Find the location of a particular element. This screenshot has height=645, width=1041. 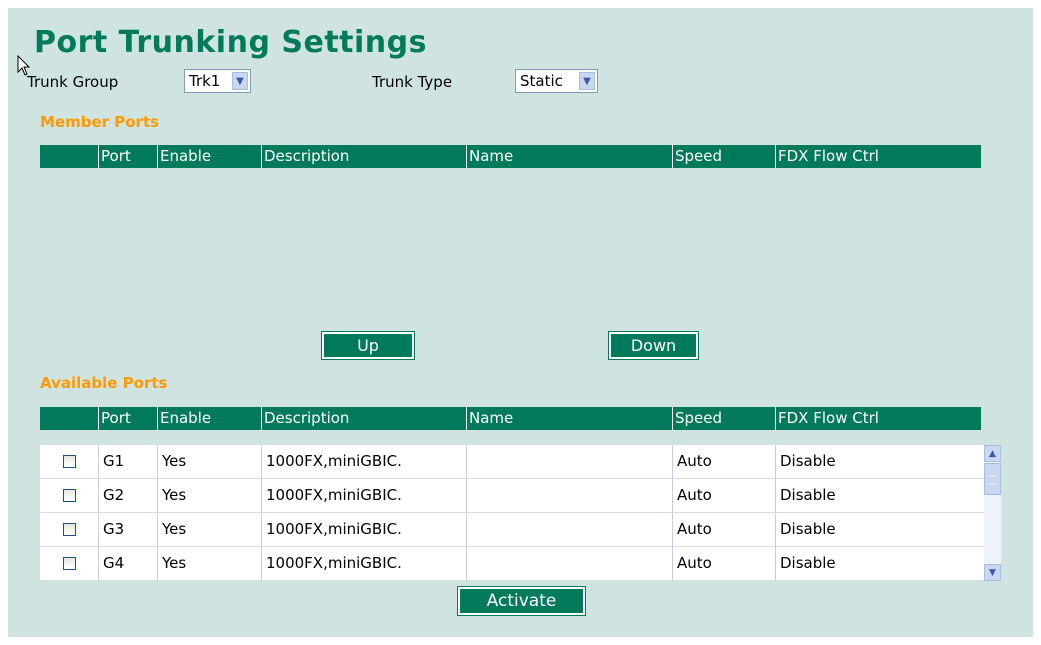

table-row: G2 Yes 1000FX,miniGBIC. Auto Disable is located at coordinates (512, 496).